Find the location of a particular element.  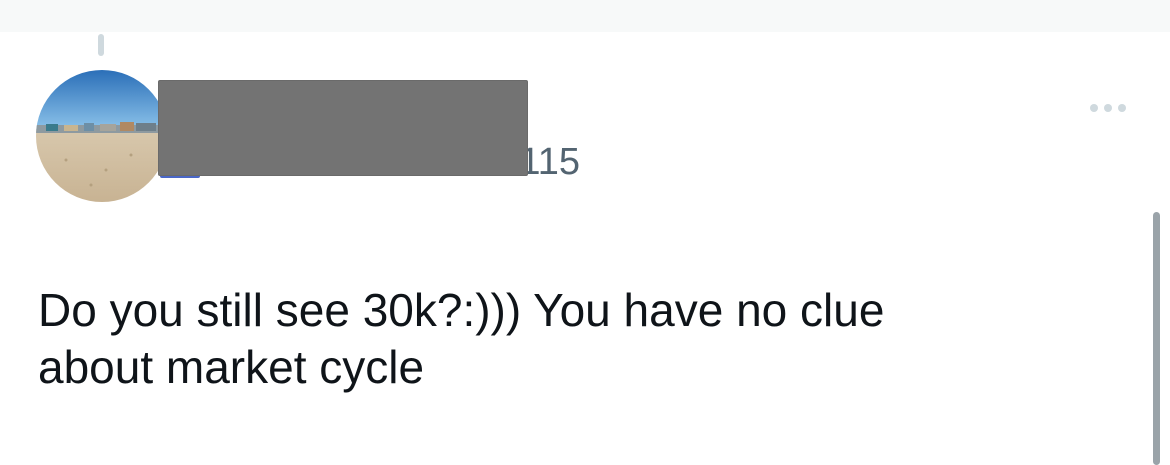

name-redaction-block is located at coordinates (343, 128).